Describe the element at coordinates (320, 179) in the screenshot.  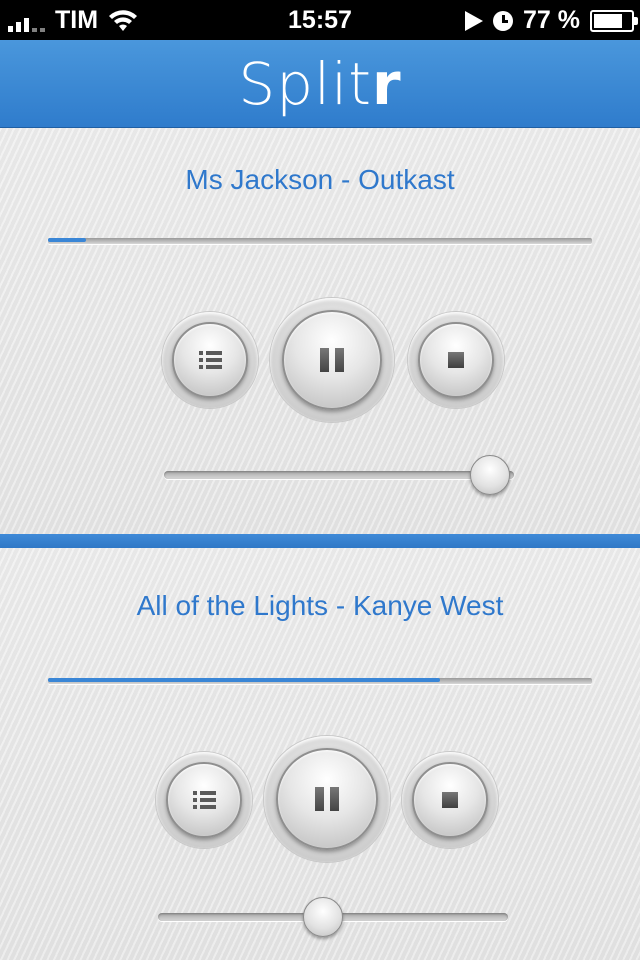
I see `track-title: Ms Jackson - Outkast` at that location.